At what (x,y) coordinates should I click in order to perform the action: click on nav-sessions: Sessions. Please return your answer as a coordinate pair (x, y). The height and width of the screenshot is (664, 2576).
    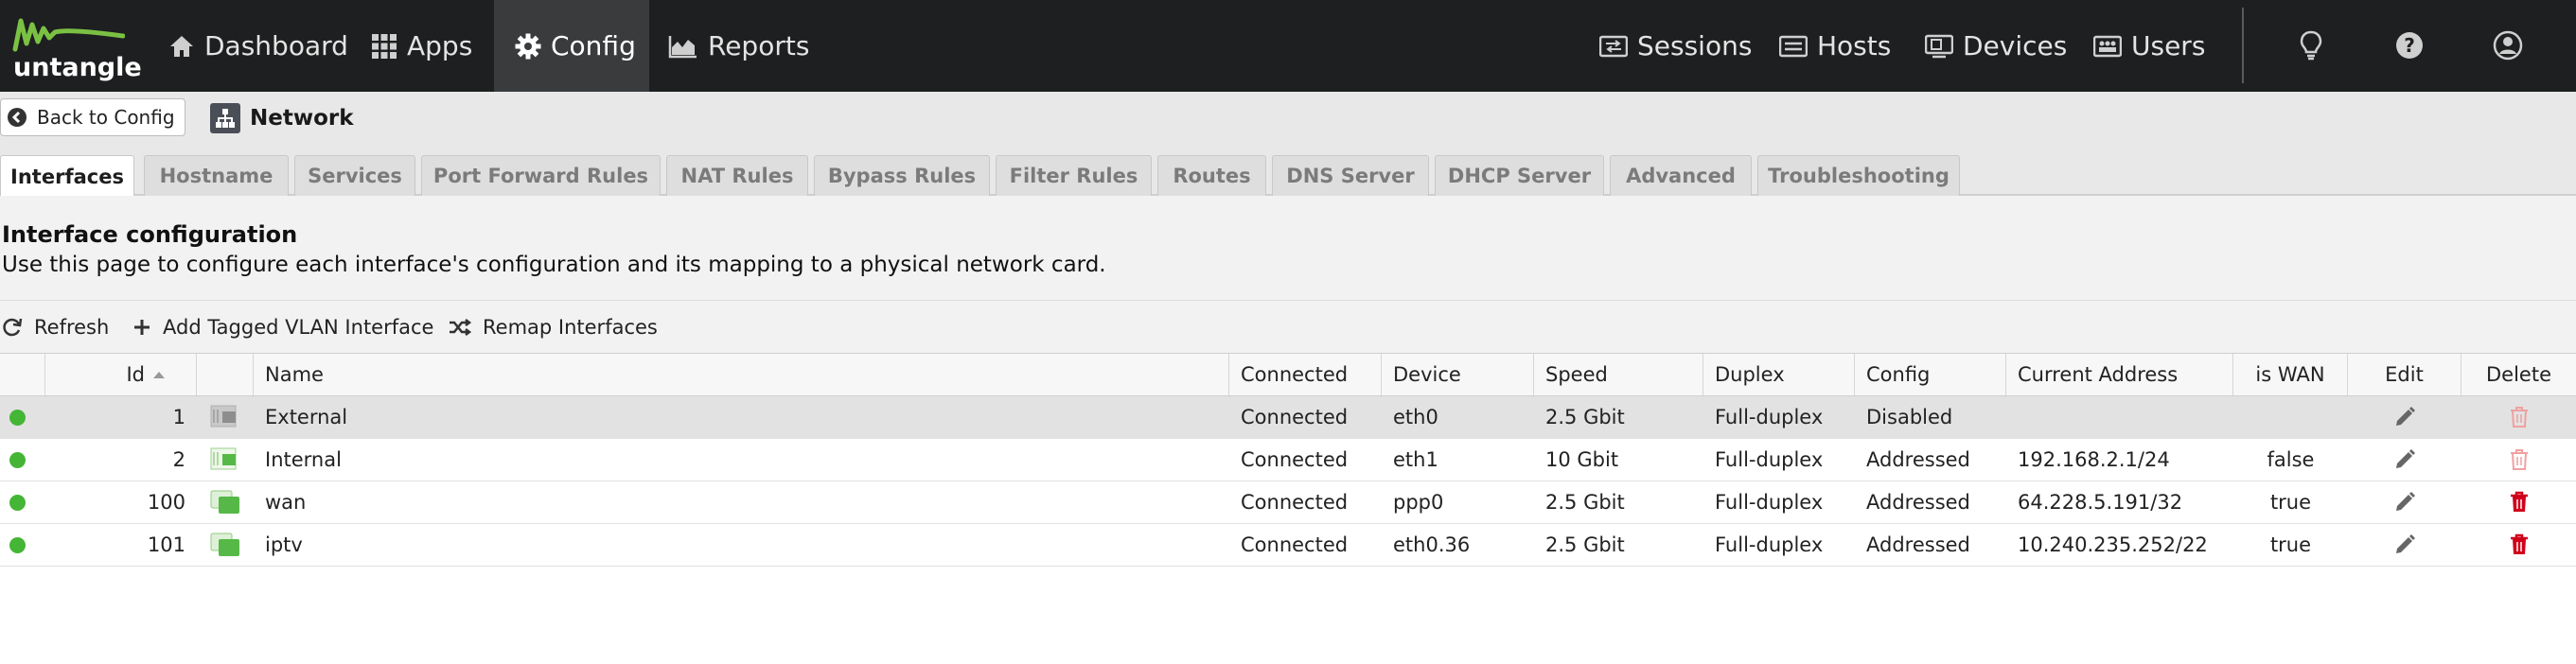
    Looking at the image, I should click on (1675, 46).